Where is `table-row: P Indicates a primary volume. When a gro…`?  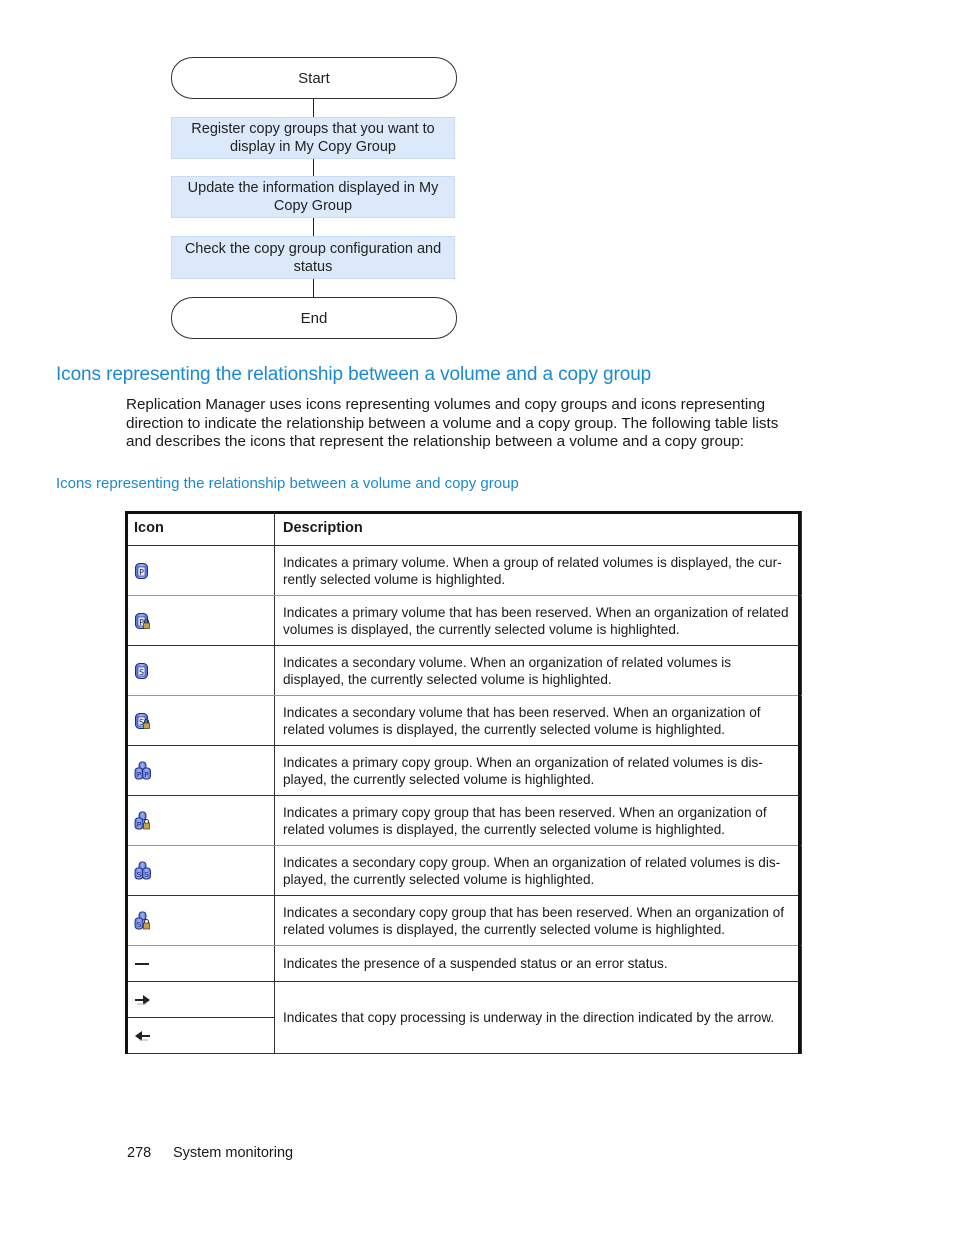 table-row: P Indicates a primary volume. When a gro… is located at coordinates (463, 570).